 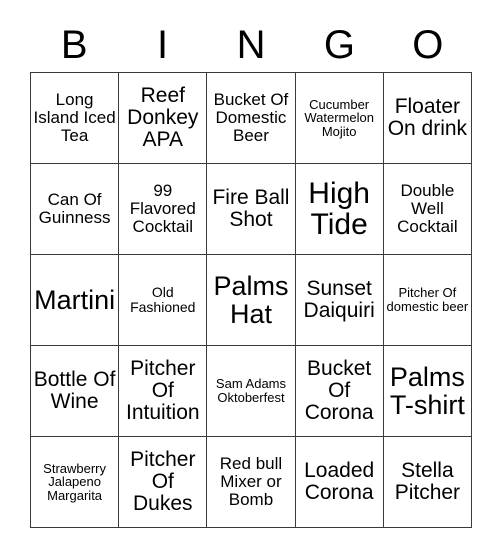 I want to click on bingo-cell: Palms Hat, so click(x=251, y=300).